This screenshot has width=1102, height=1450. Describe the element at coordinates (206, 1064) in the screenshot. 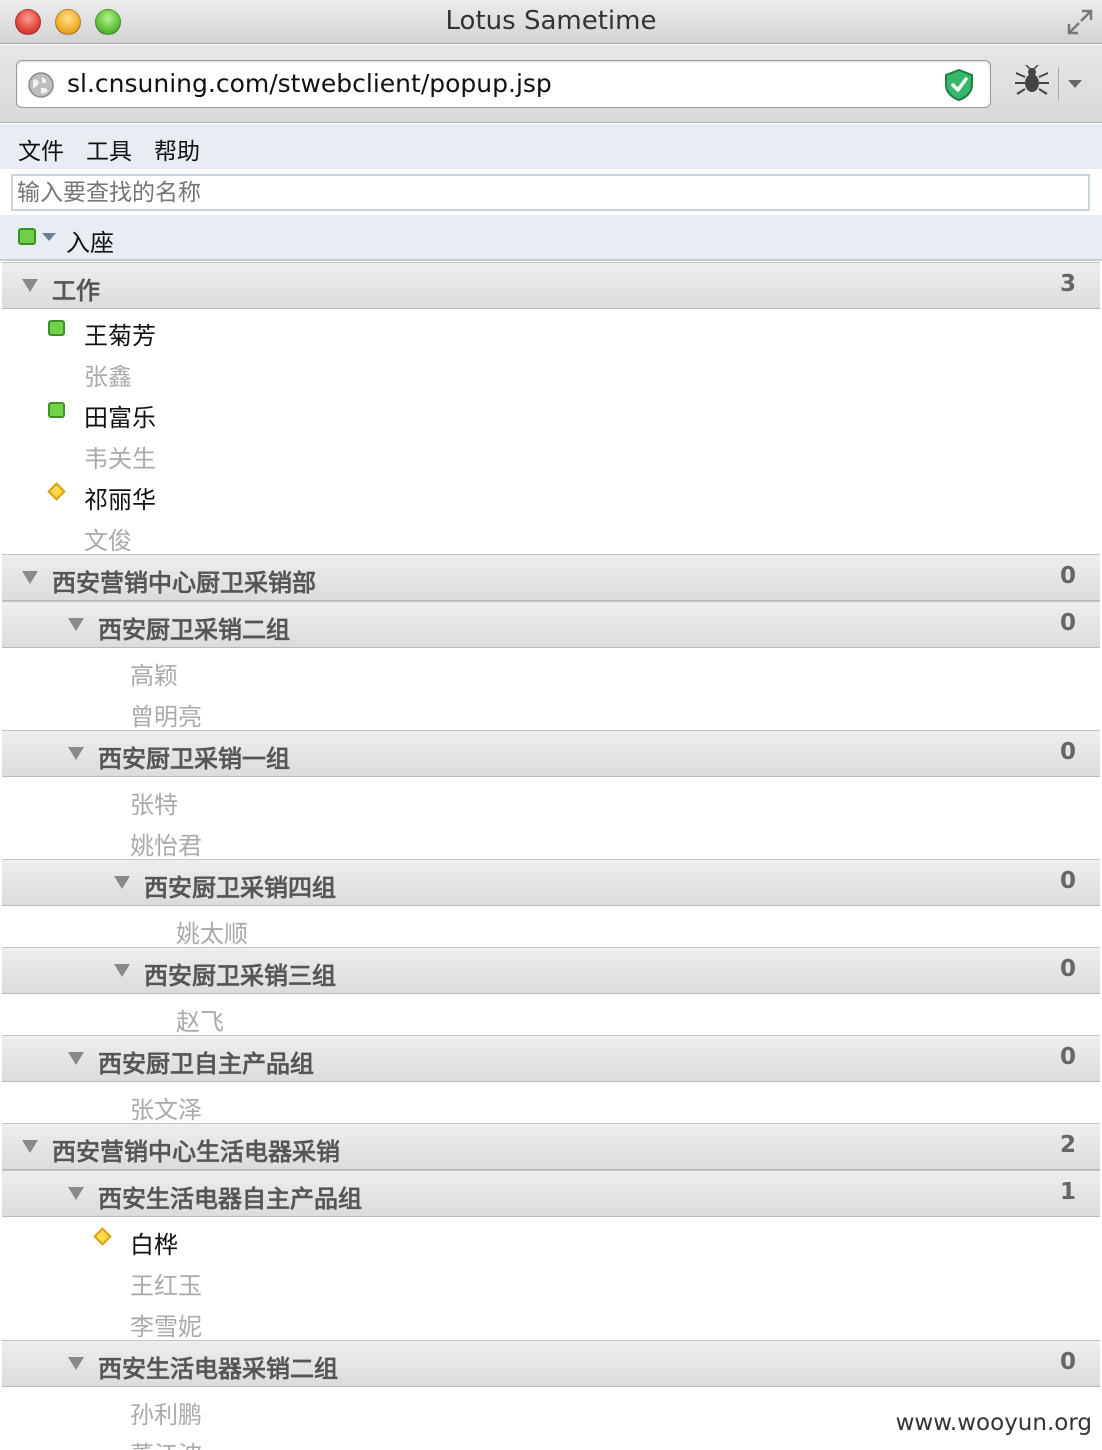

I see `group-name: 西安厨卫自主产品组` at that location.